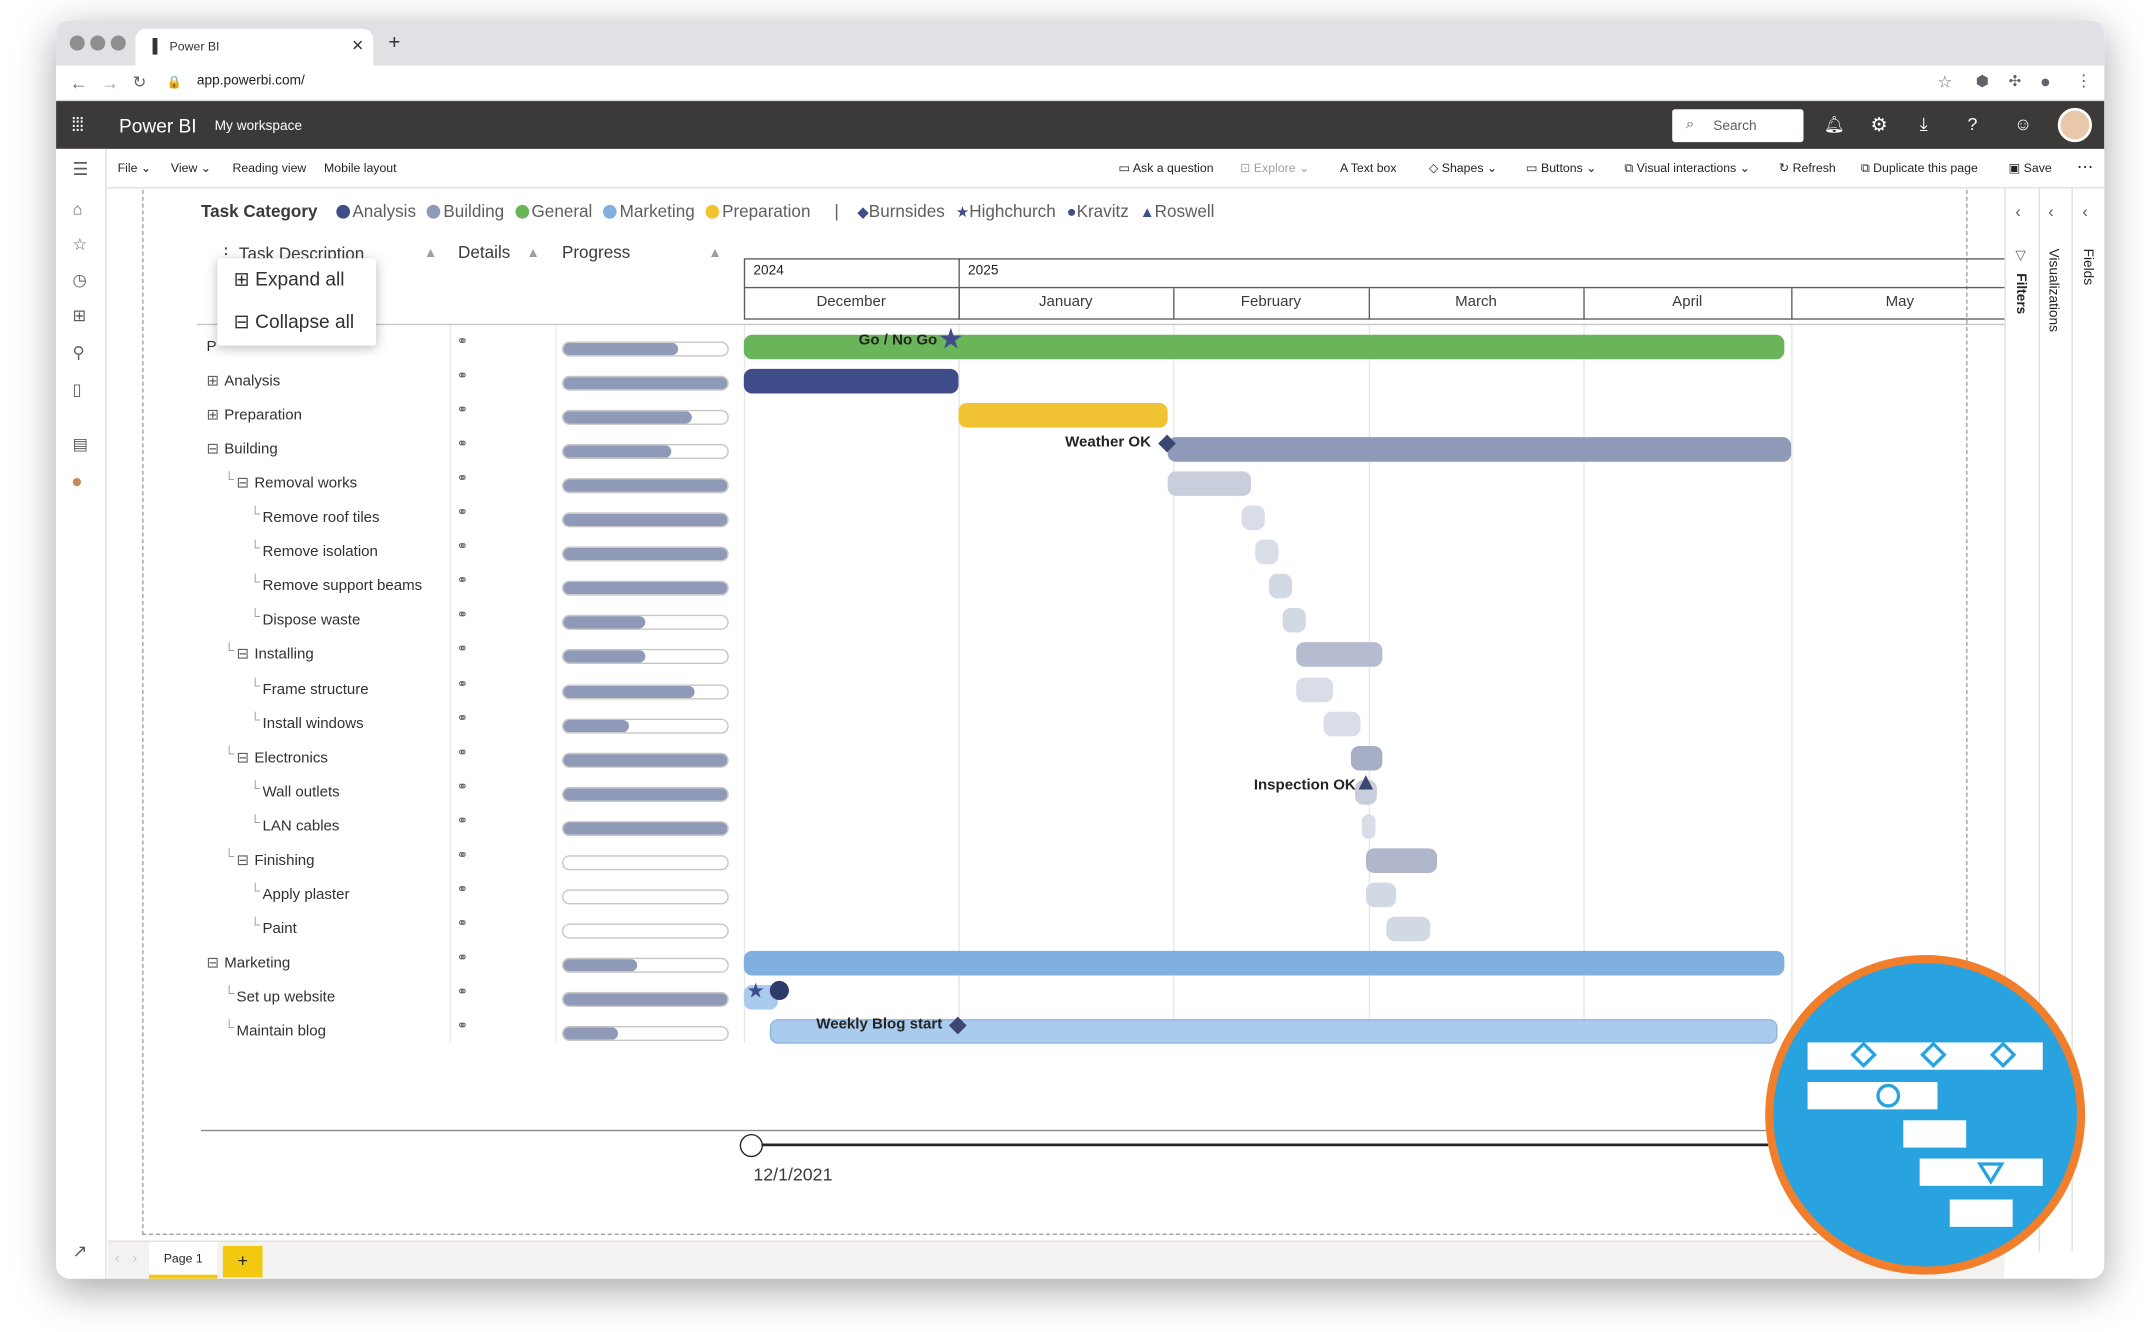 This screenshot has height=1332, width=2144. I want to click on new-tab-icon: +, so click(394, 42).